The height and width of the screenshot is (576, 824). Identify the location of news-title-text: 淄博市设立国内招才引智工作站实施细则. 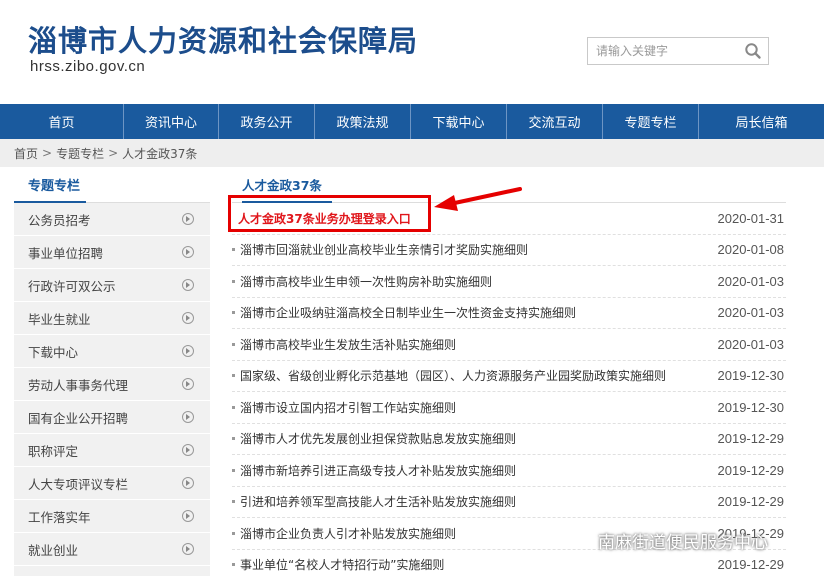
(348, 407).